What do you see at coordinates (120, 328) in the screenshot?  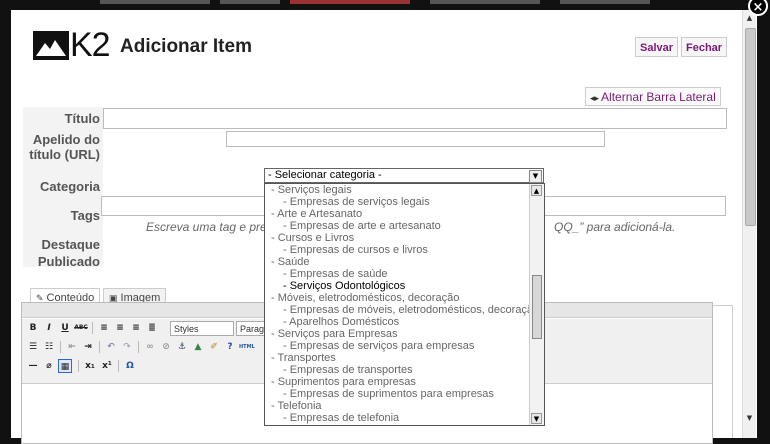 I see `align-center-icon: ≡` at bounding box center [120, 328].